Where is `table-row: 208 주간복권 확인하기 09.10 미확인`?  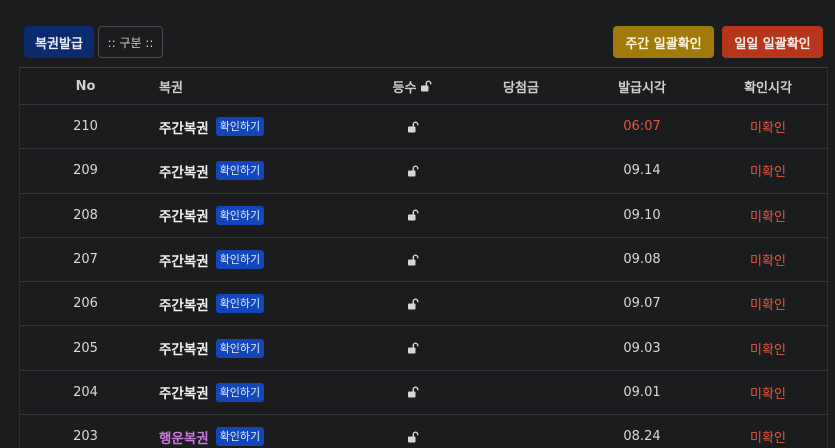 table-row: 208 주간복권 확인하기 09.10 미확인 is located at coordinates (423, 216).